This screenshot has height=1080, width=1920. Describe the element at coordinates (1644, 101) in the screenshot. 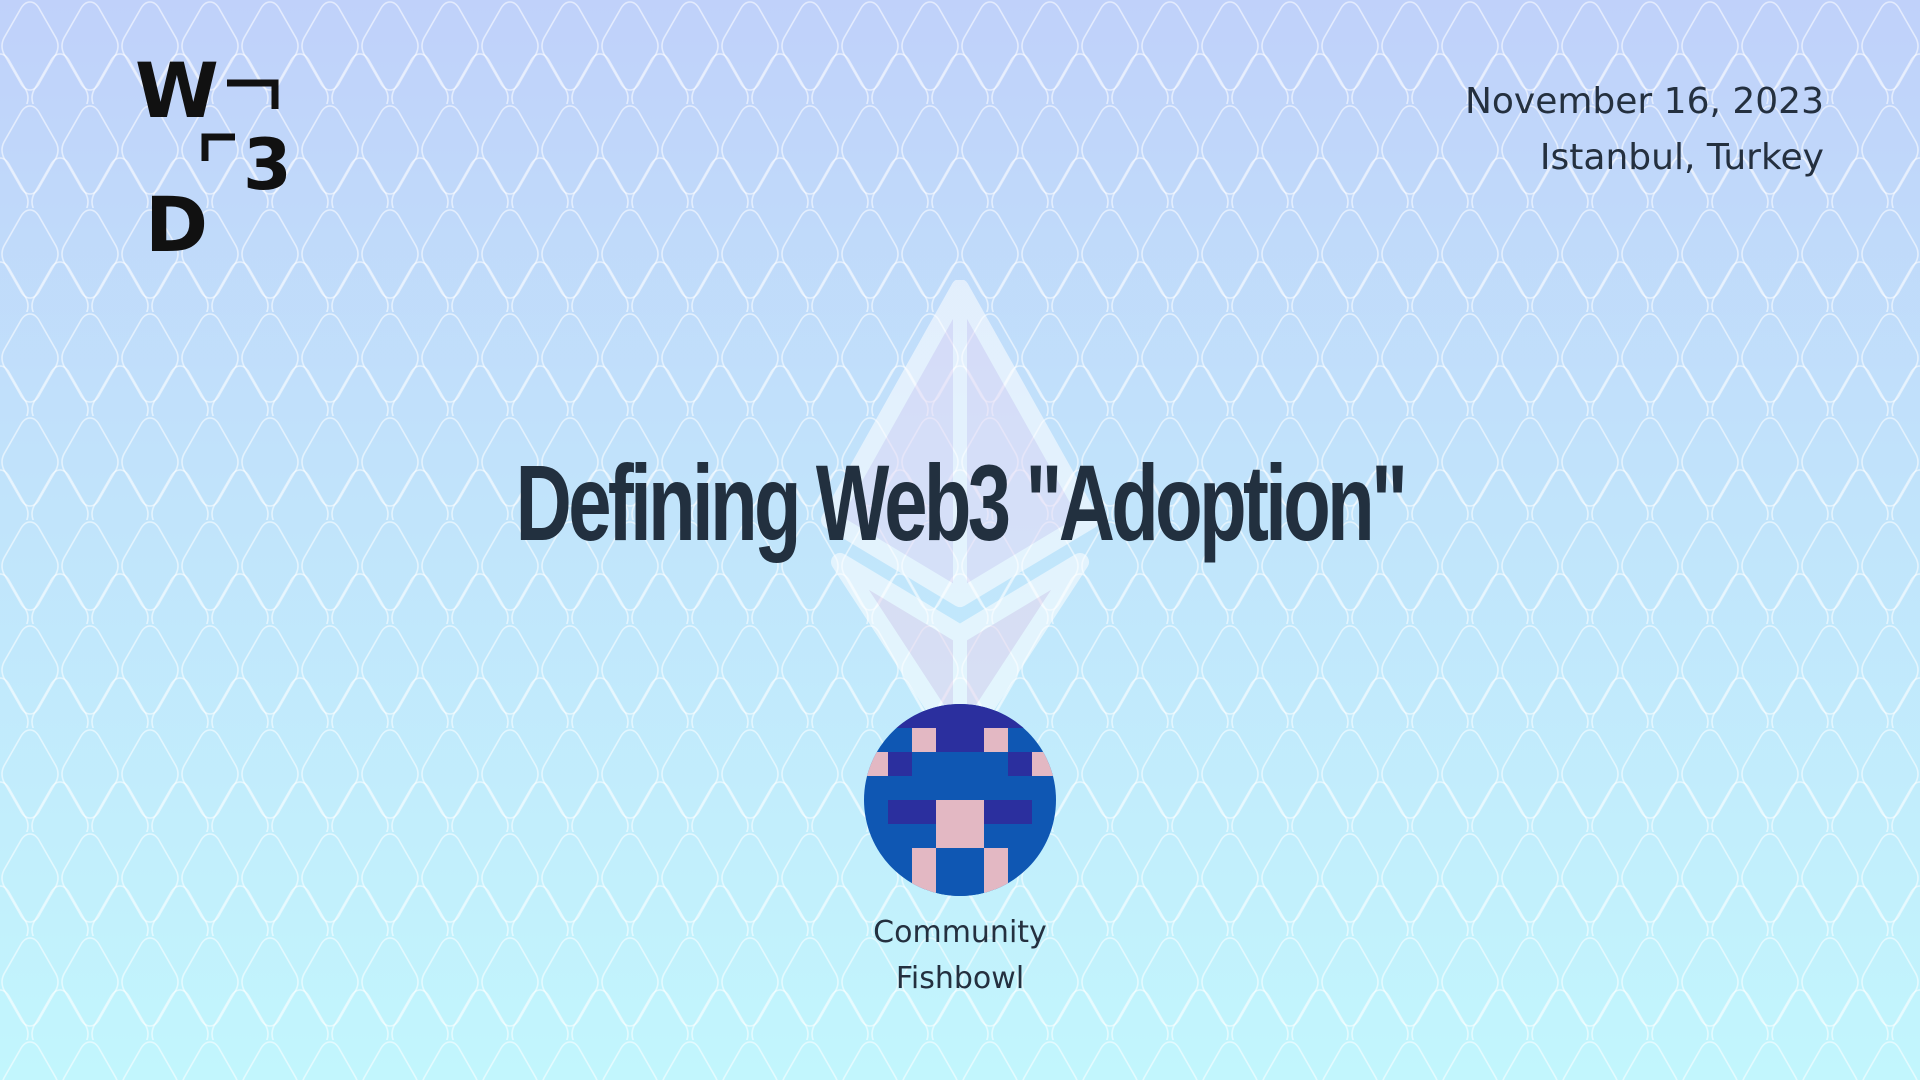

I see `event-date: November 16, 2023` at that location.